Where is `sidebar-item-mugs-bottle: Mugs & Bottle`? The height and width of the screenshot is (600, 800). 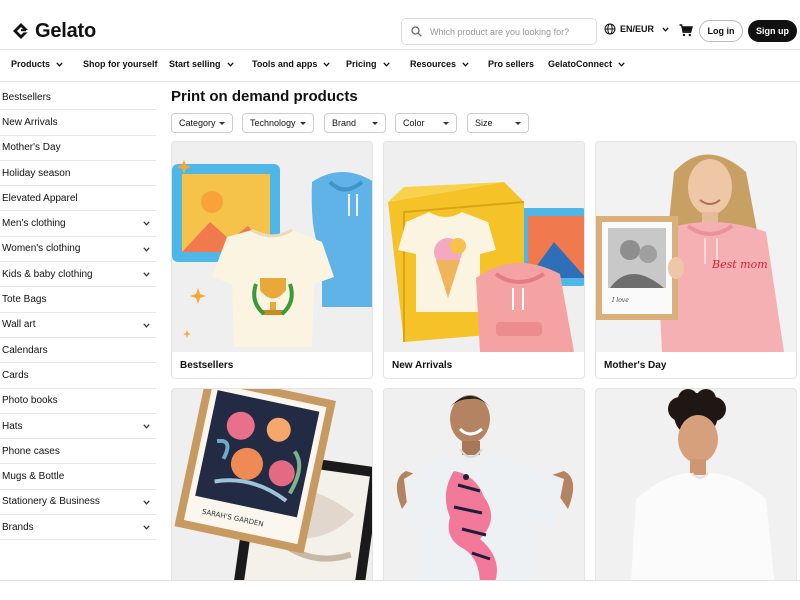 sidebar-item-mugs-bottle: Mugs & Bottle is located at coordinates (78, 477).